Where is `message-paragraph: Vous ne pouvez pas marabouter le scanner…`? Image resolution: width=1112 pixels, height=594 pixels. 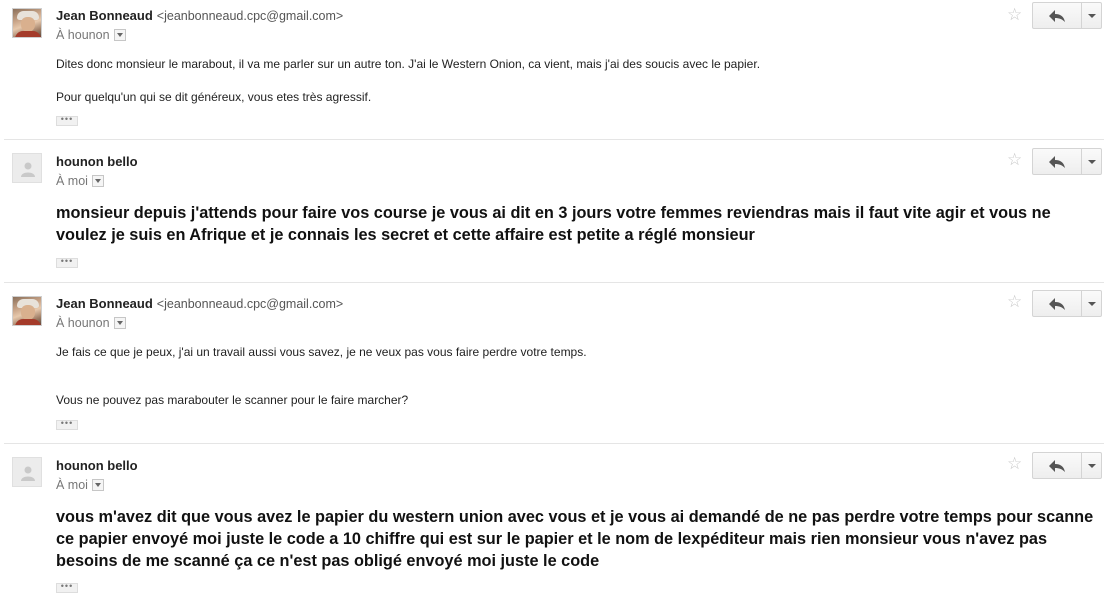 message-paragraph: Vous ne pouvez pas marabouter le scanner… is located at coordinates (232, 400).